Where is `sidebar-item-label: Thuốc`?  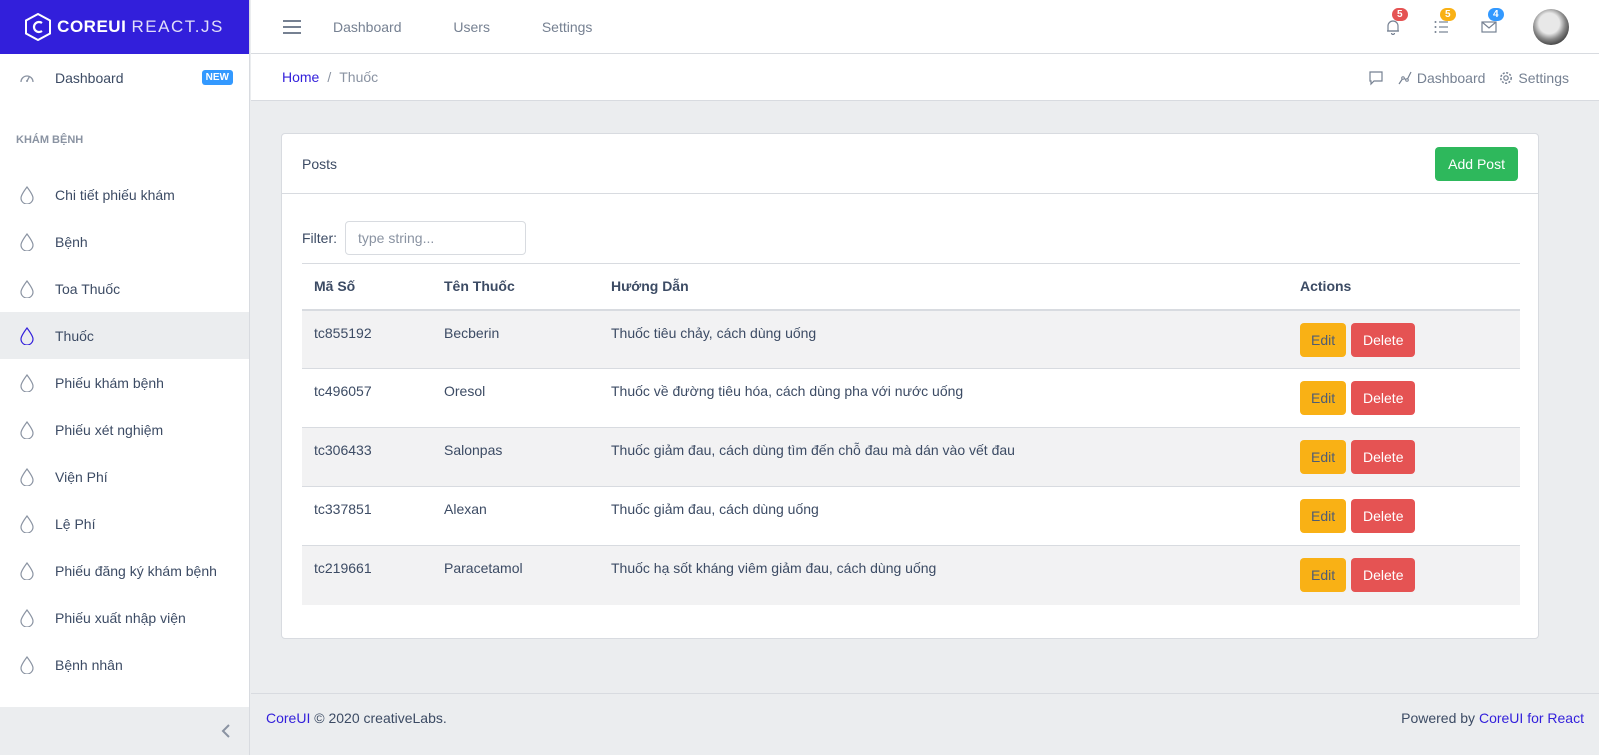 sidebar-item-label: Thuốc is located at coordinates (74, 335).